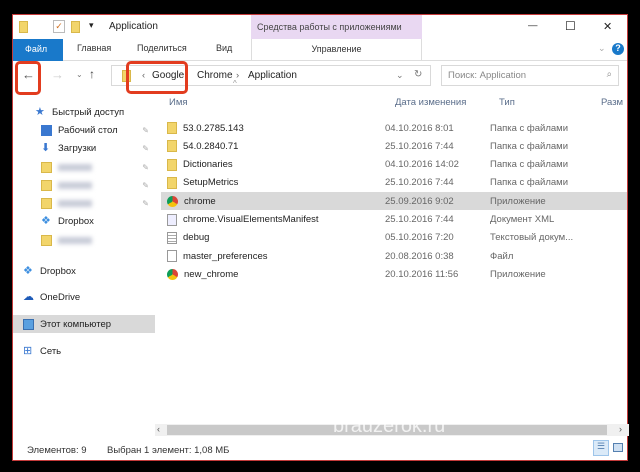 This screenshot has height=472, width=640. I want to click on file-icon, so click(172, 256).